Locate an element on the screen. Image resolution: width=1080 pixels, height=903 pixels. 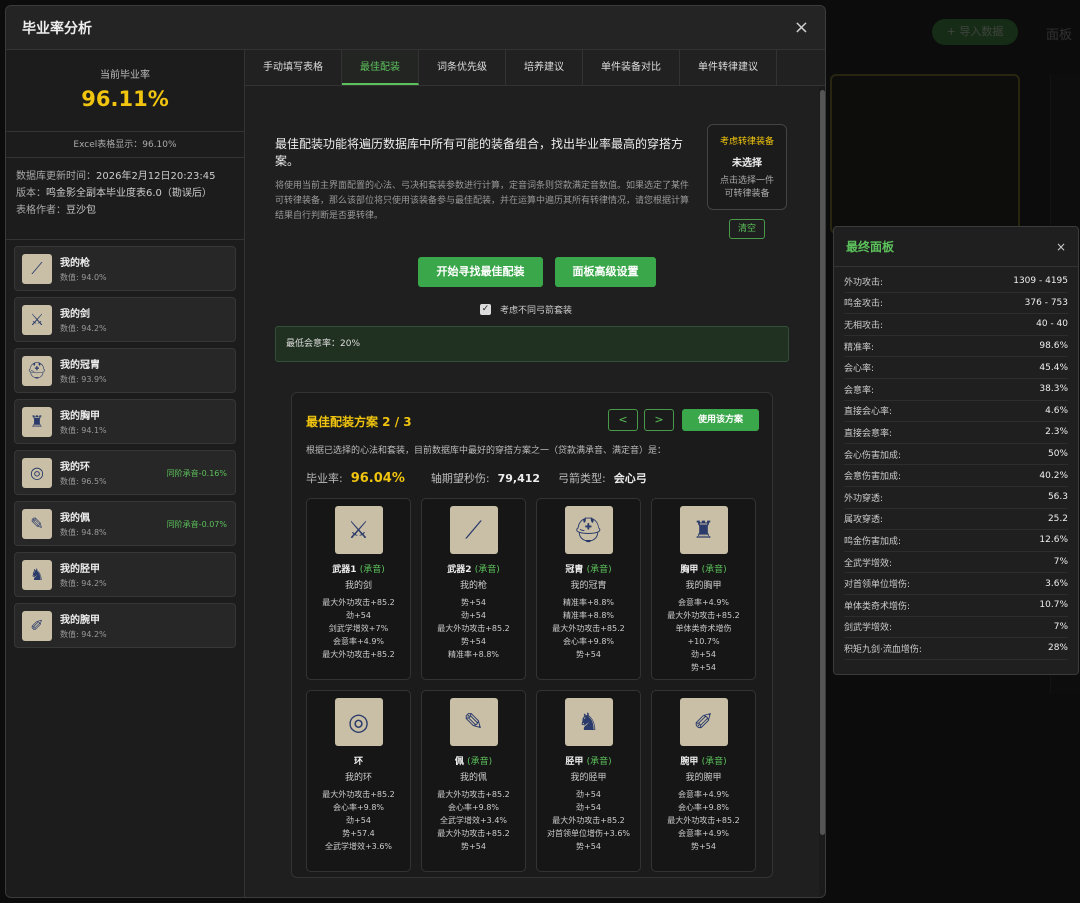
panel-key: 外功攻击: is located at coordinates (864, 282).